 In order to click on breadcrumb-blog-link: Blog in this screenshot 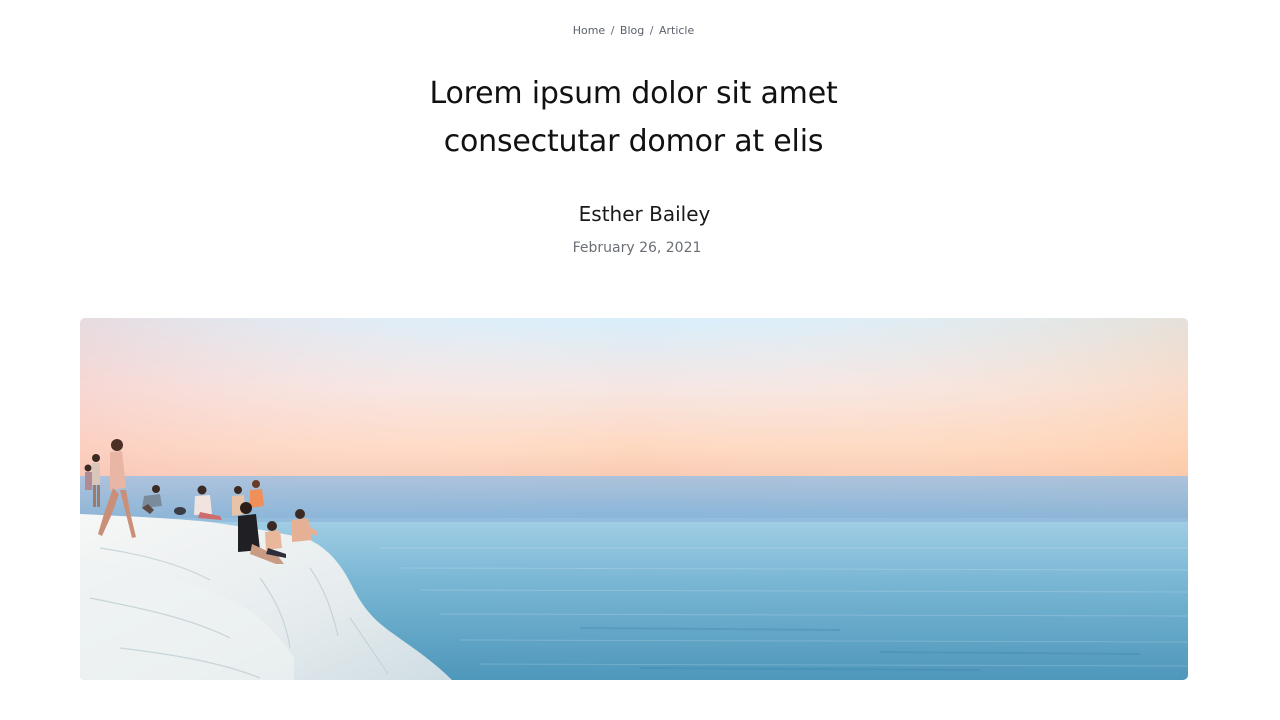, I will do `click(632, 30)`.